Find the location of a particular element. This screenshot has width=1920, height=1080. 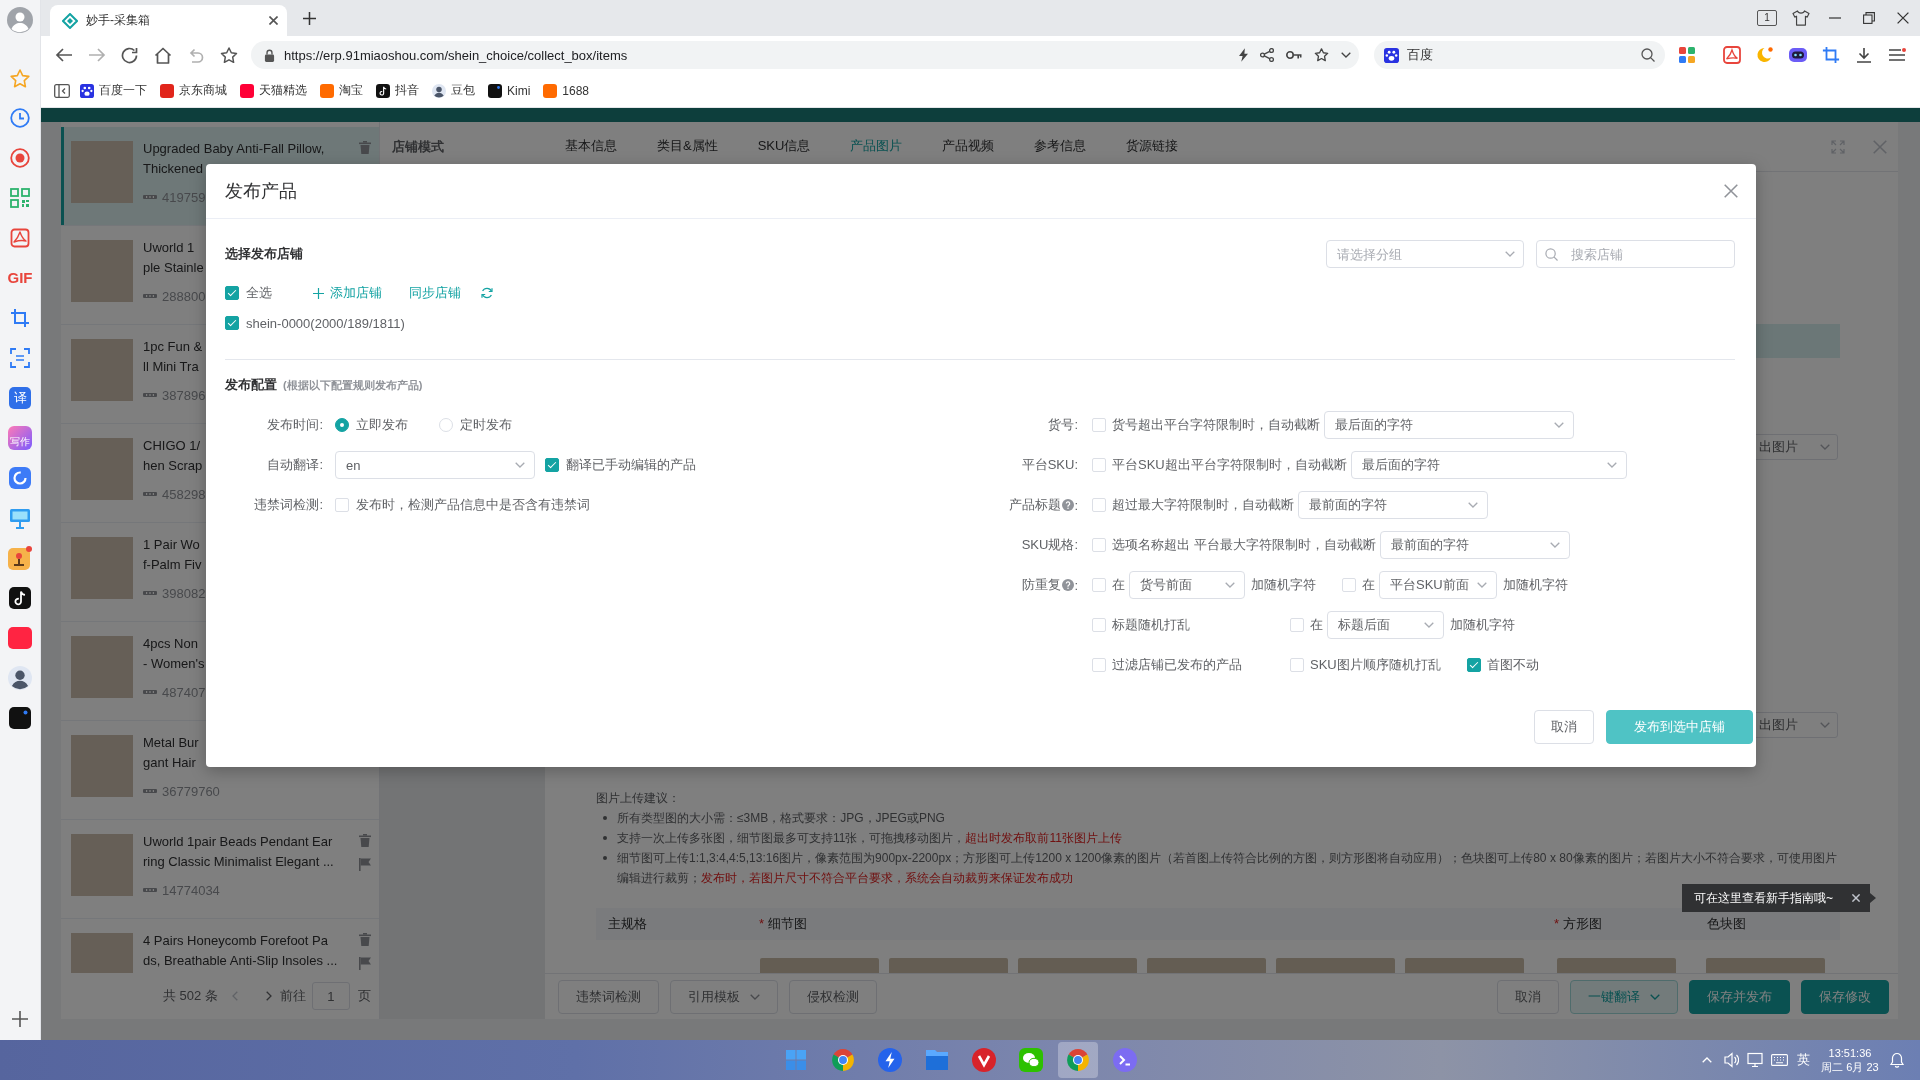

checkbox-label: 过滤店铺已发布的产品 is located at coordinates (1177, 665).